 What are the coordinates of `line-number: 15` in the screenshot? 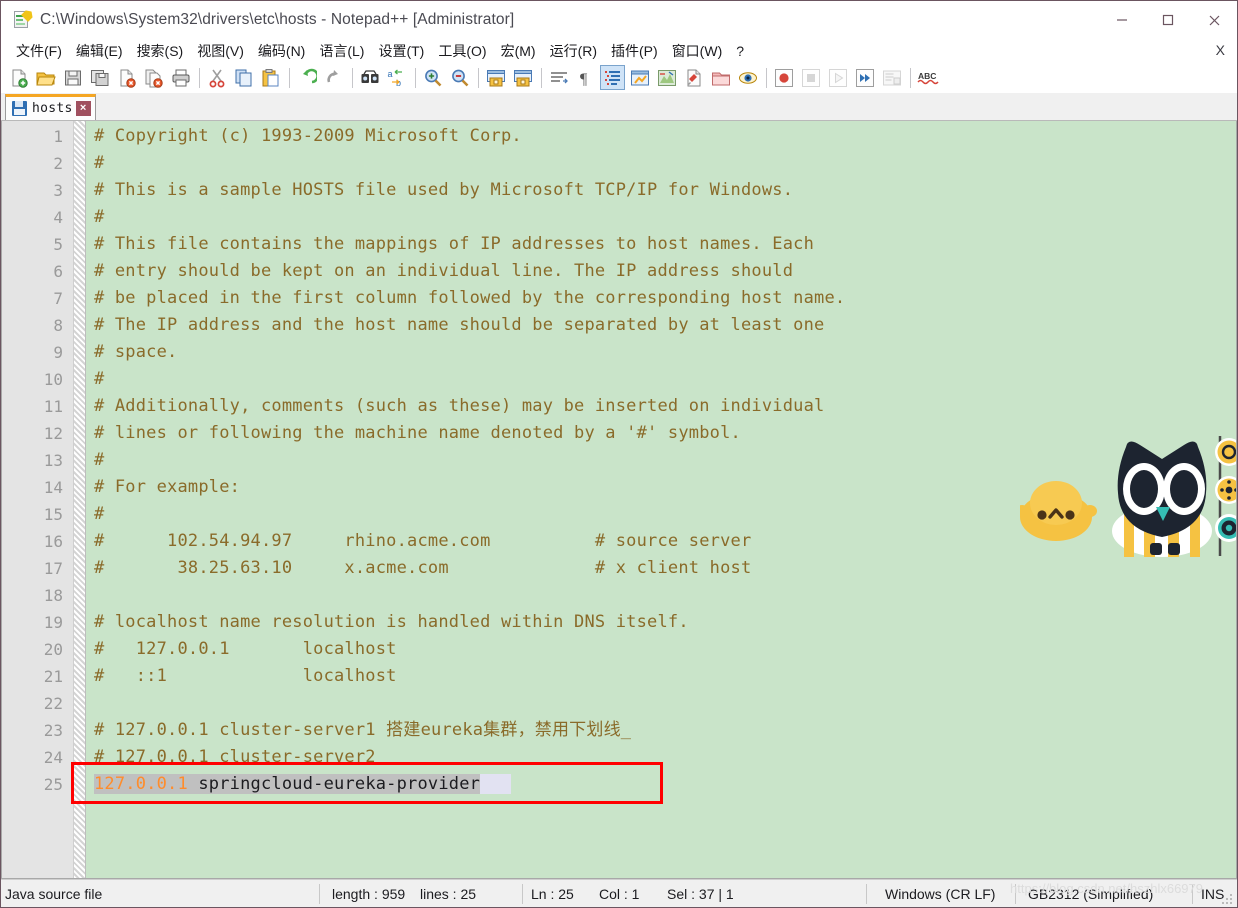 It's located at (53, 514).